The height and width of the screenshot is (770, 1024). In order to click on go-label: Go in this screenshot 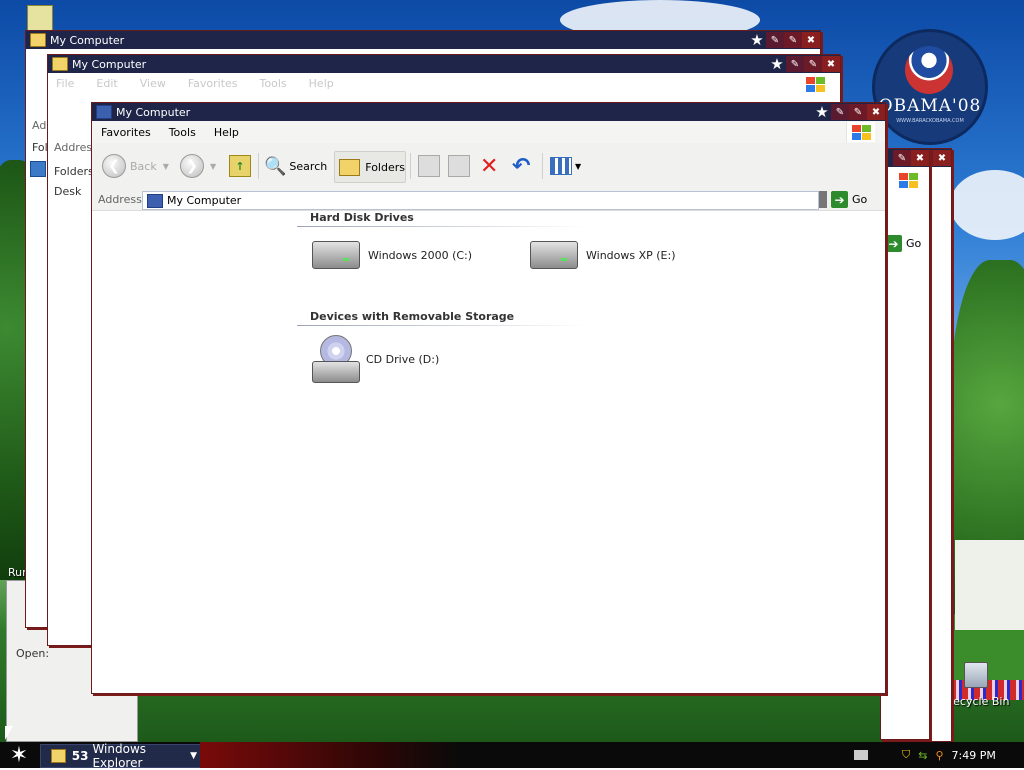, I will do `click(860, 199)`.